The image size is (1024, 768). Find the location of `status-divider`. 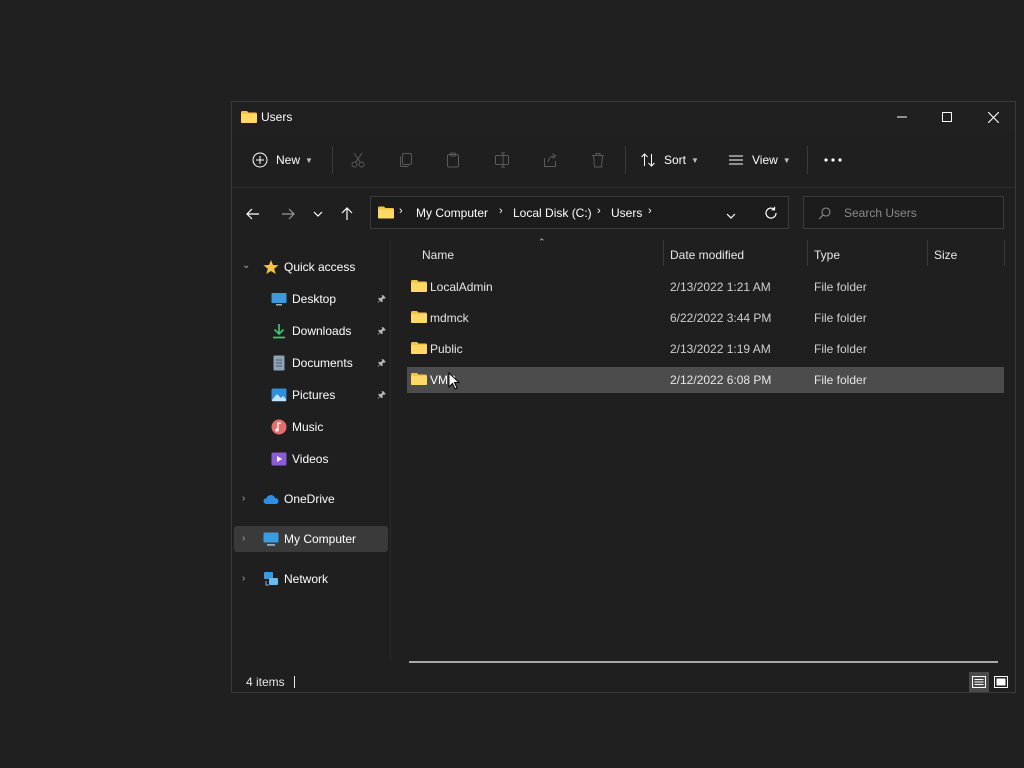

status-divider is located at coordinates (294, 682).